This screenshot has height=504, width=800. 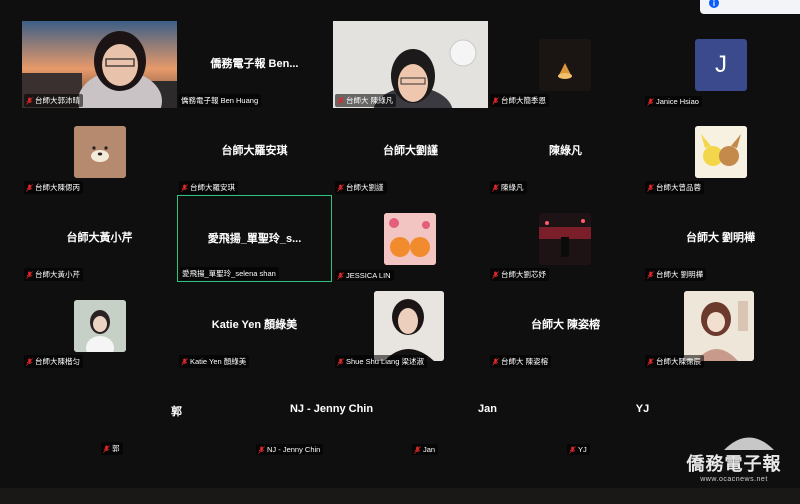 What do you see at coordinates (116, 448) in the screenshot?
I see `participant-label: 郭` at bounding box center [116, 448].